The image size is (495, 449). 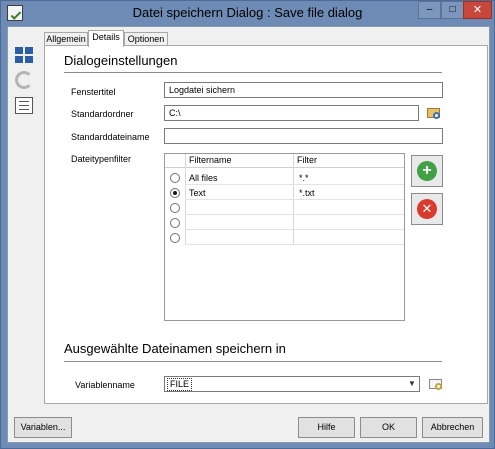 What do you see at coordinates (101, 159) in the screenshot?
I see `filetype-filter-label: Dateitypenfilter` at bounding box center [101, 159].